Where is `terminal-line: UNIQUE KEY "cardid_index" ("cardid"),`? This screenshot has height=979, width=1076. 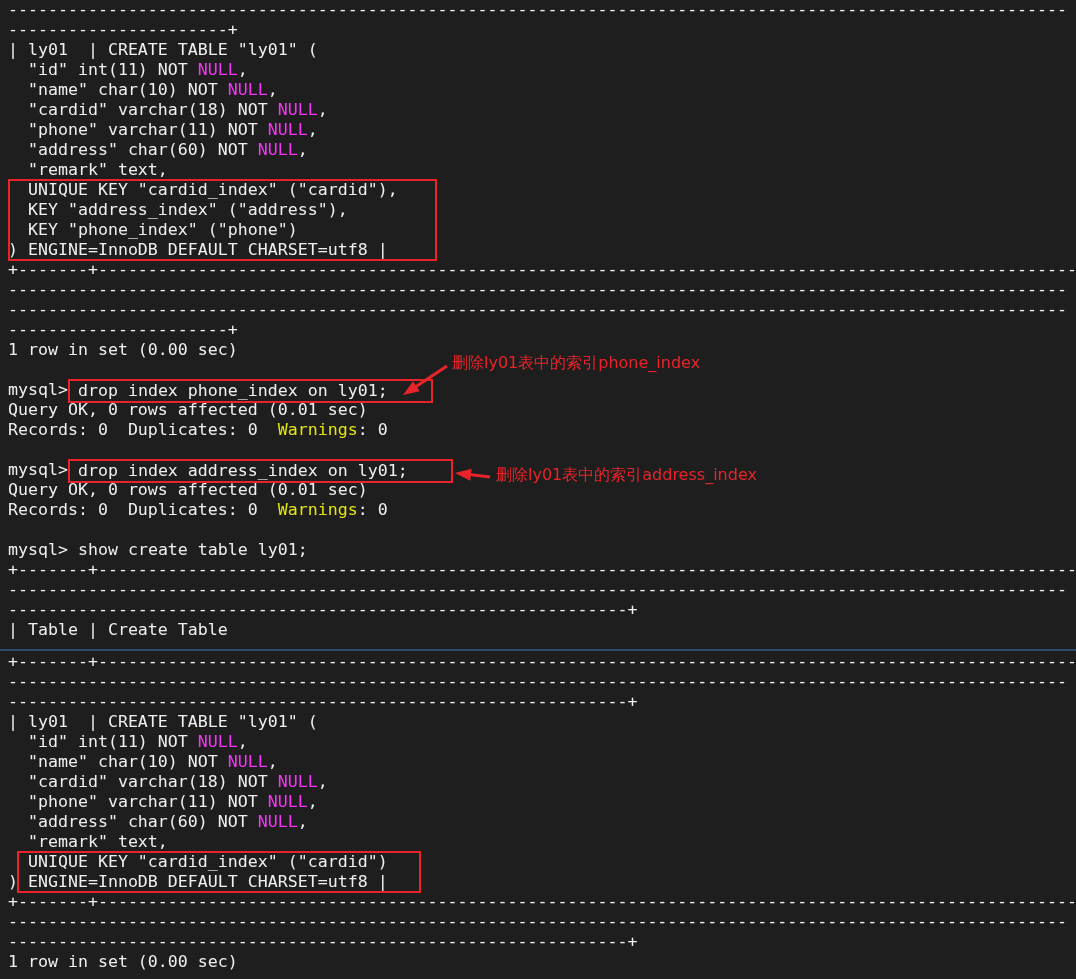 terminal-line: UNIQUE KEY "cardid_index" ("cardid"), is located at coordinates (212, 190).